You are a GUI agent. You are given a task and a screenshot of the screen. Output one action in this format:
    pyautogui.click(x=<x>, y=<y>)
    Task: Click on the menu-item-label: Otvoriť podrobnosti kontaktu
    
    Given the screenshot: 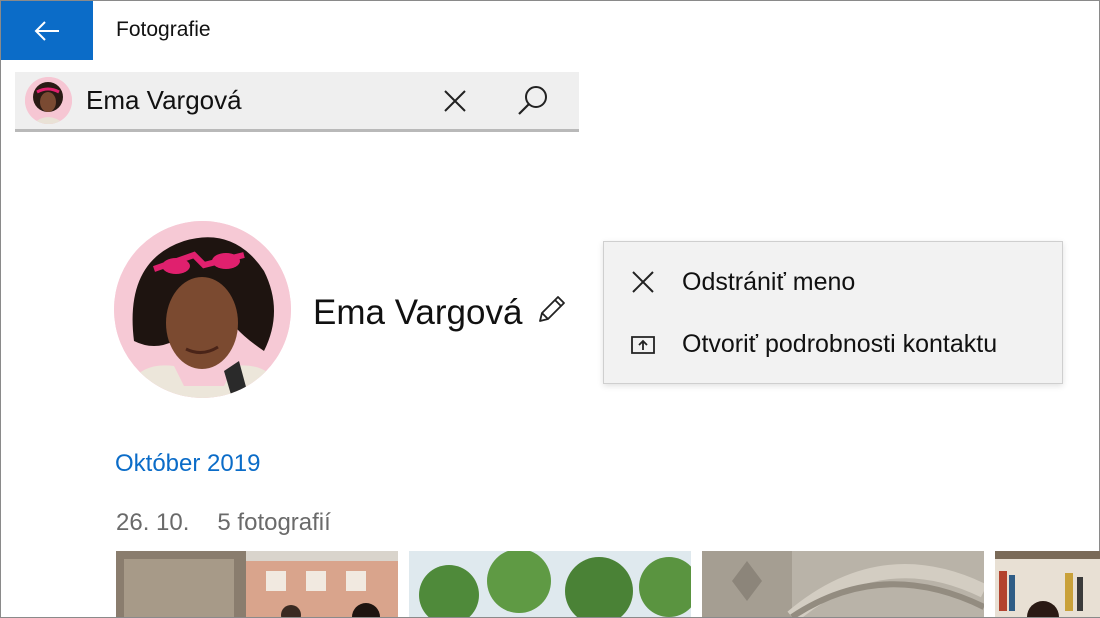 What is the action you would take?
    pyautogui.click(x=840, y=344)
    